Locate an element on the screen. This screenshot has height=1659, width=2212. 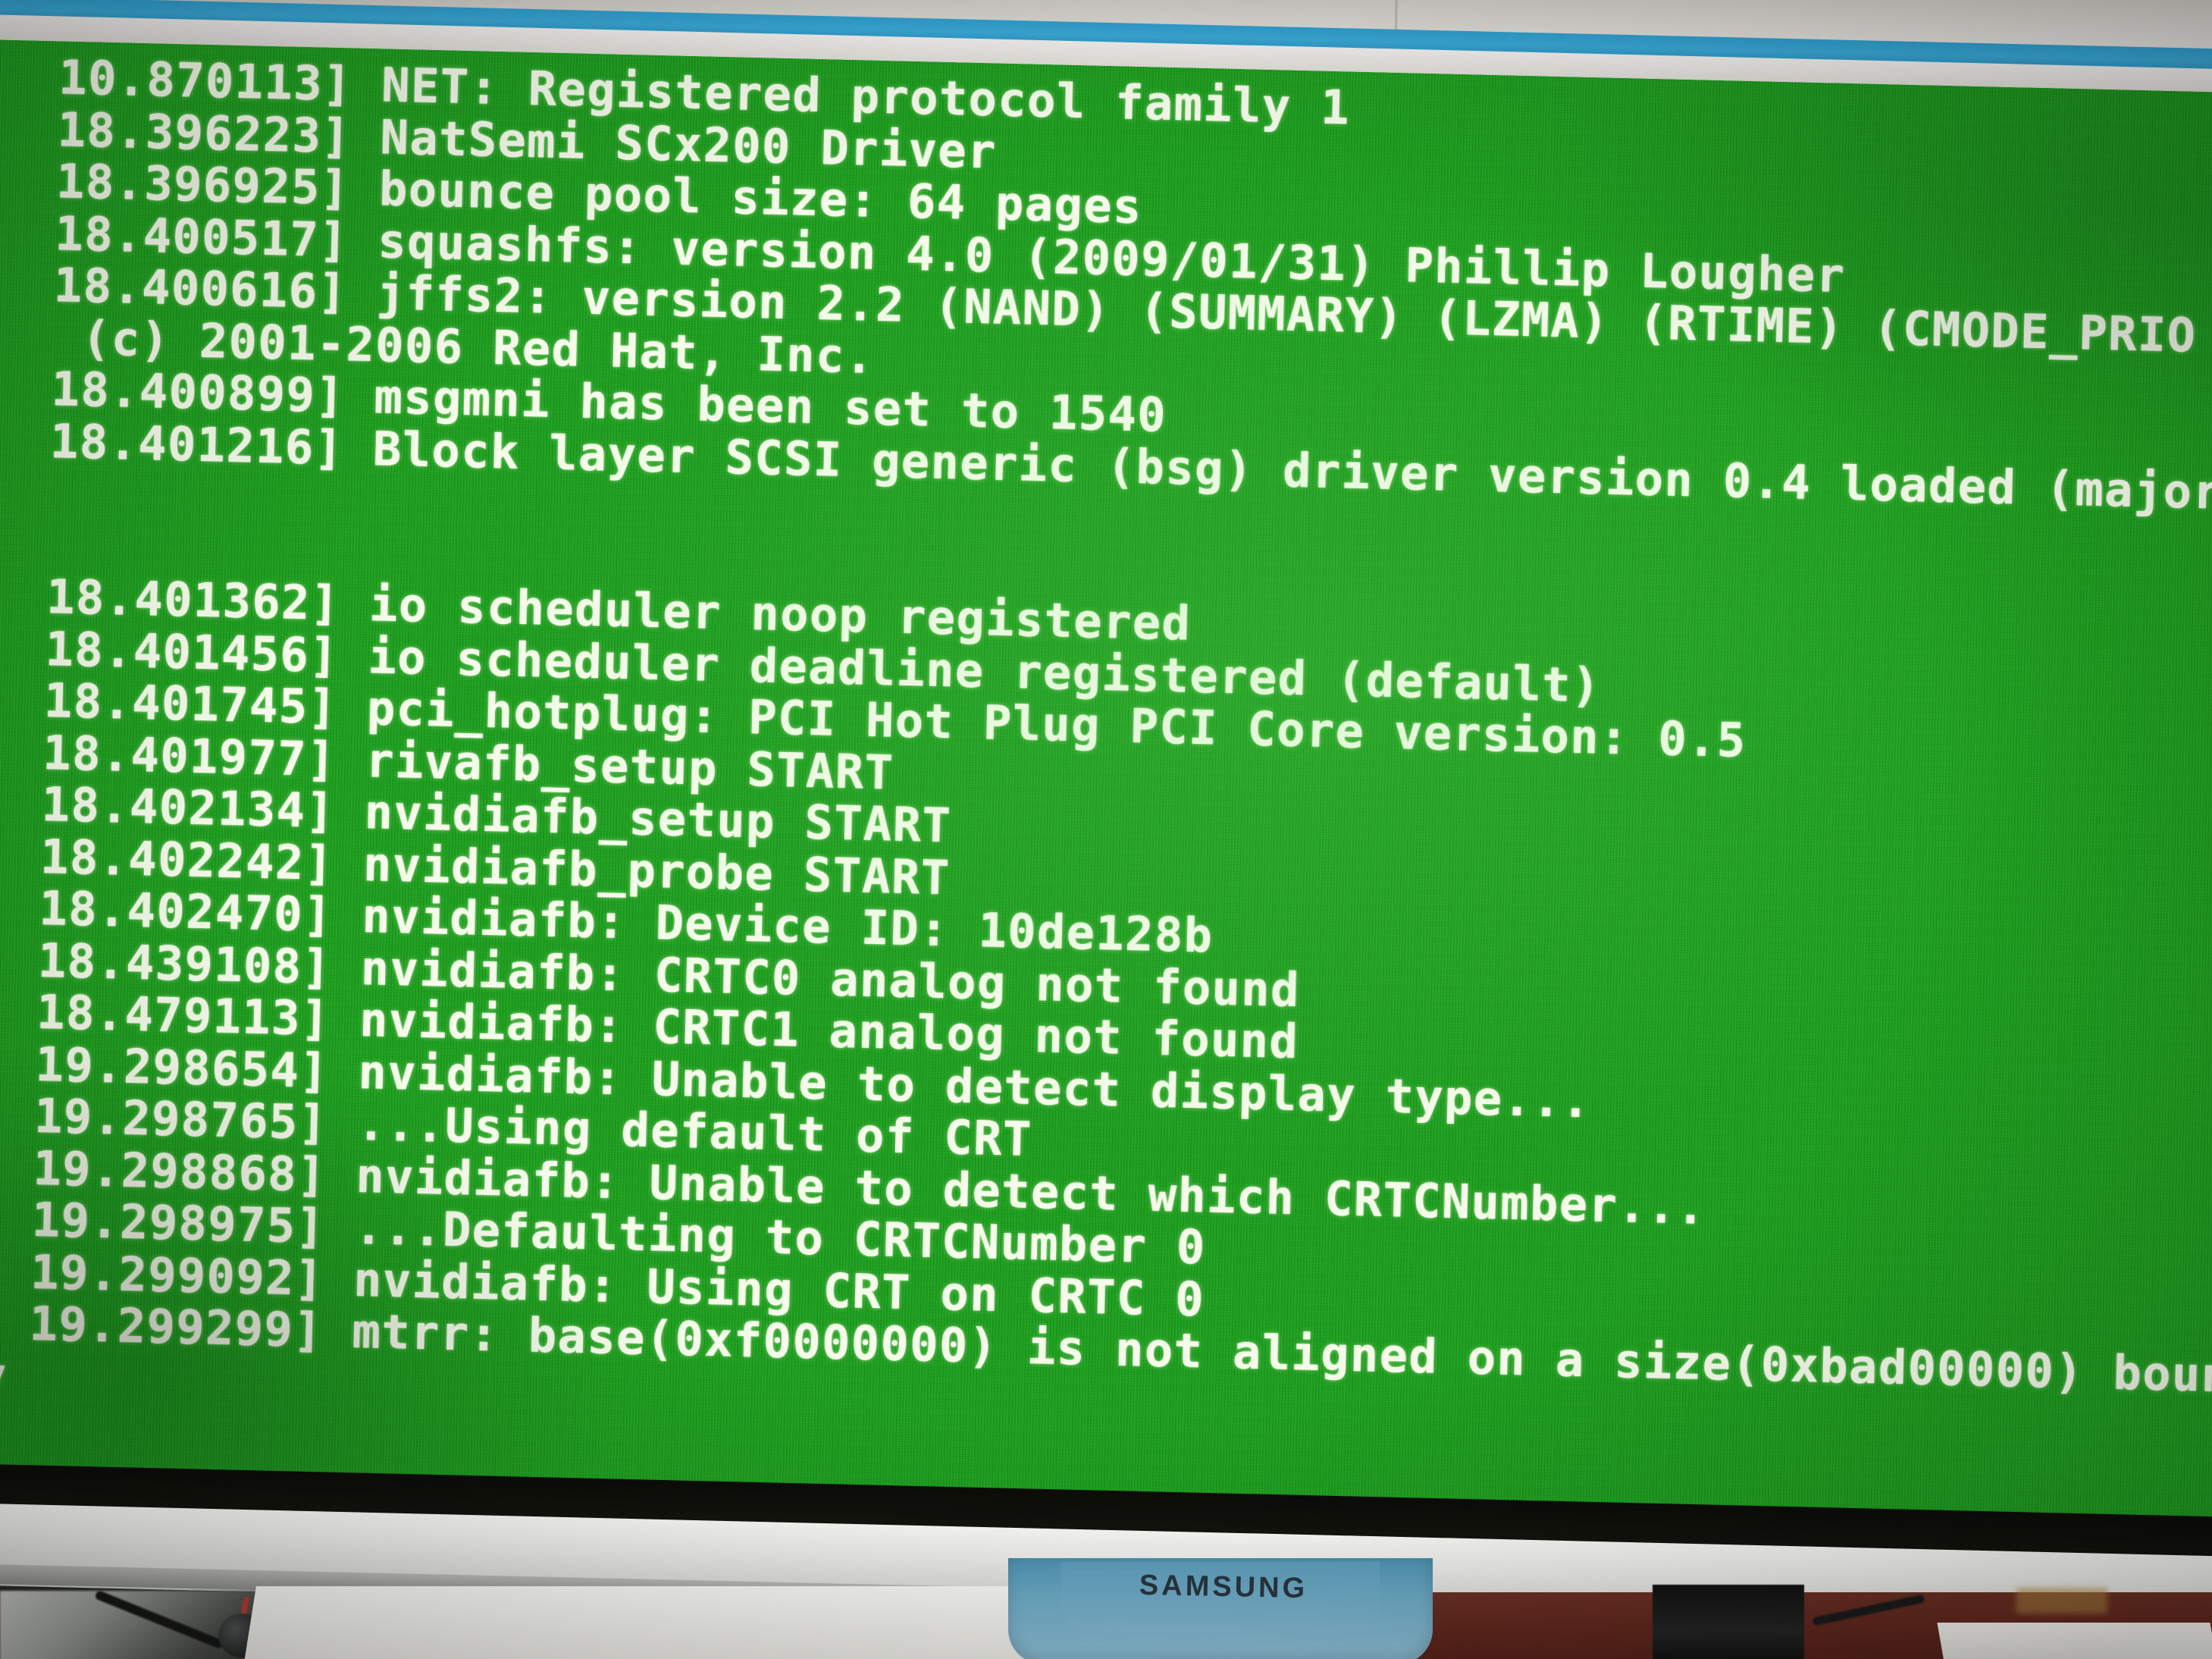
dark-object-right is located at coordinates (1728, 1622).